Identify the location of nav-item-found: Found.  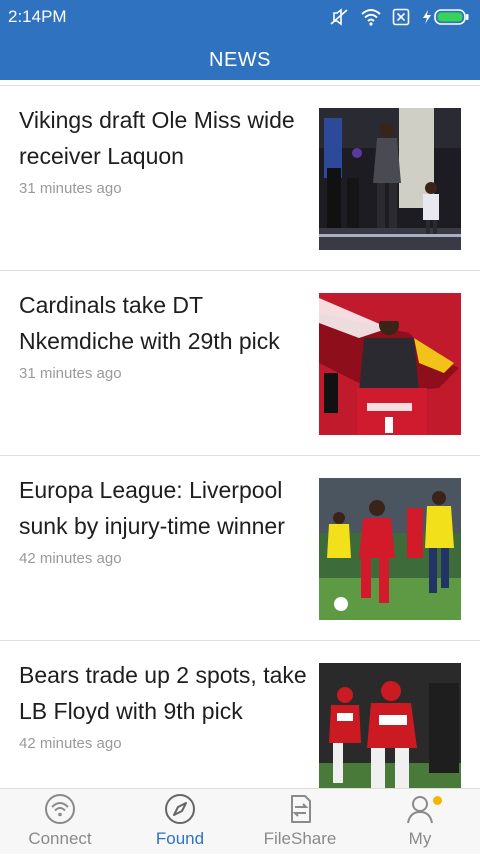
(180, 822).